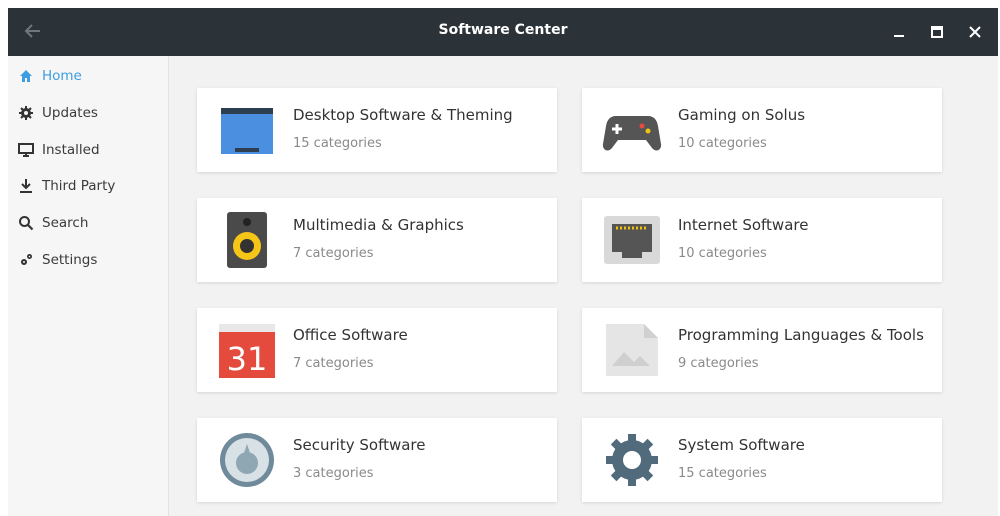 This screenshot has height=516, width=1000. Describe the element at coordinates (762, 130) in the screenshot. I see `category-card-gaming: Gaming on Solus 10 categories` at that location.